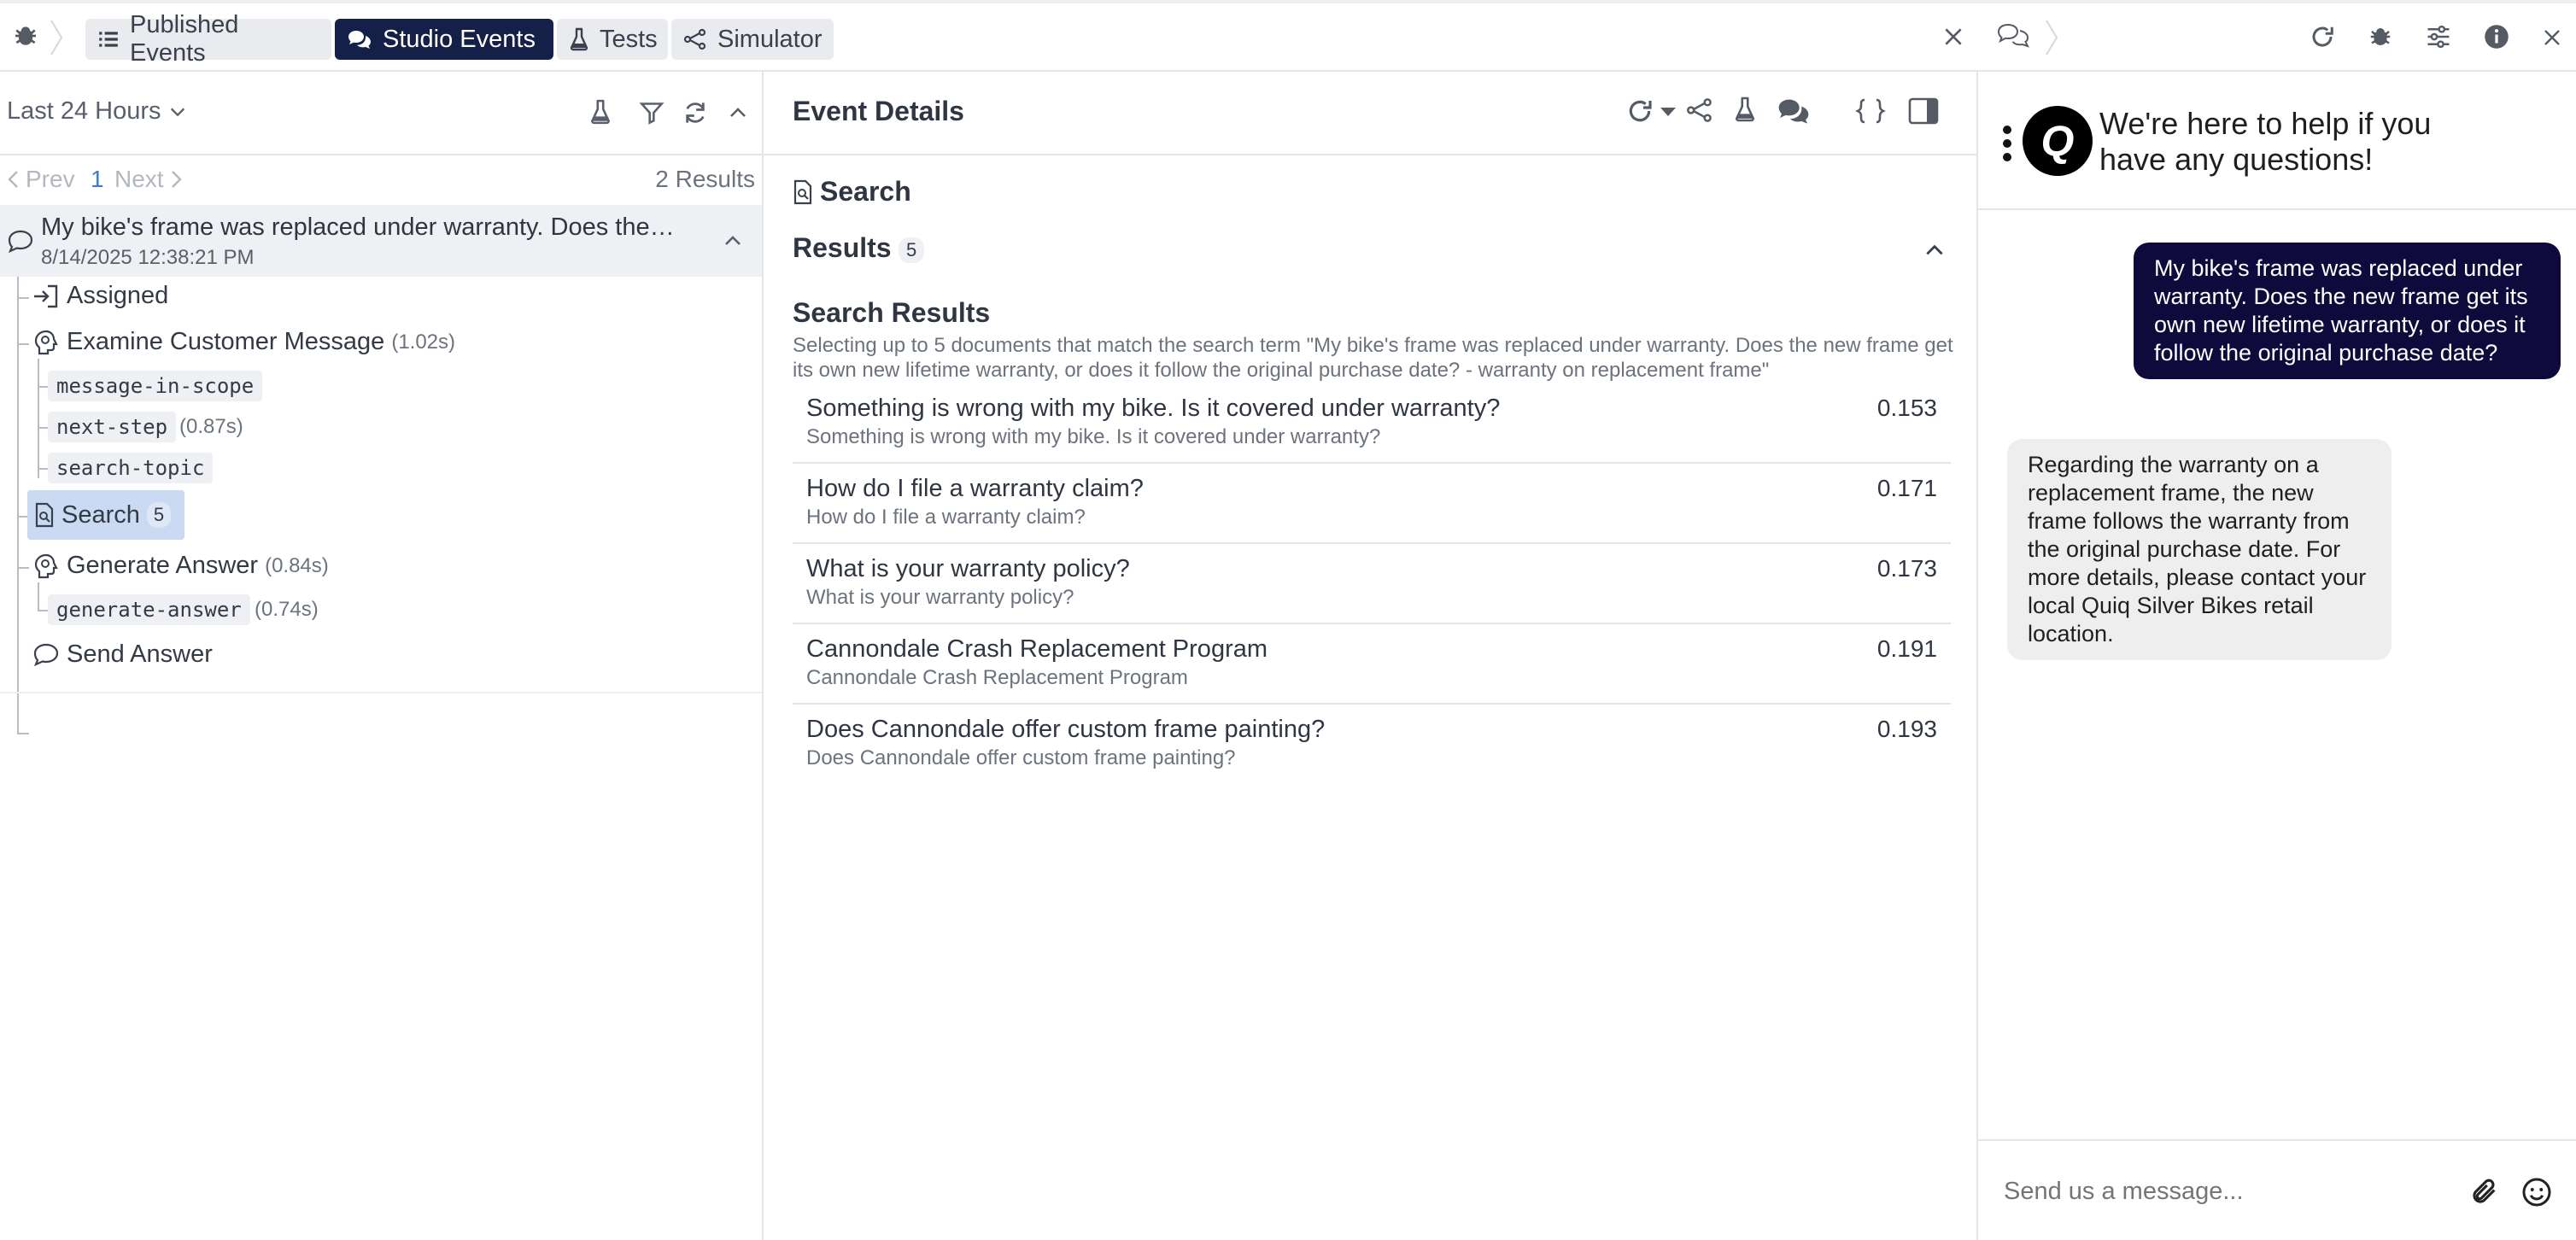 The width and height of the screenshot is (2576, 1240). What do you see at coordinates (770, 39) in the screenshot?
I see `tab-label: Simulator` at bounding box center [770, 39].